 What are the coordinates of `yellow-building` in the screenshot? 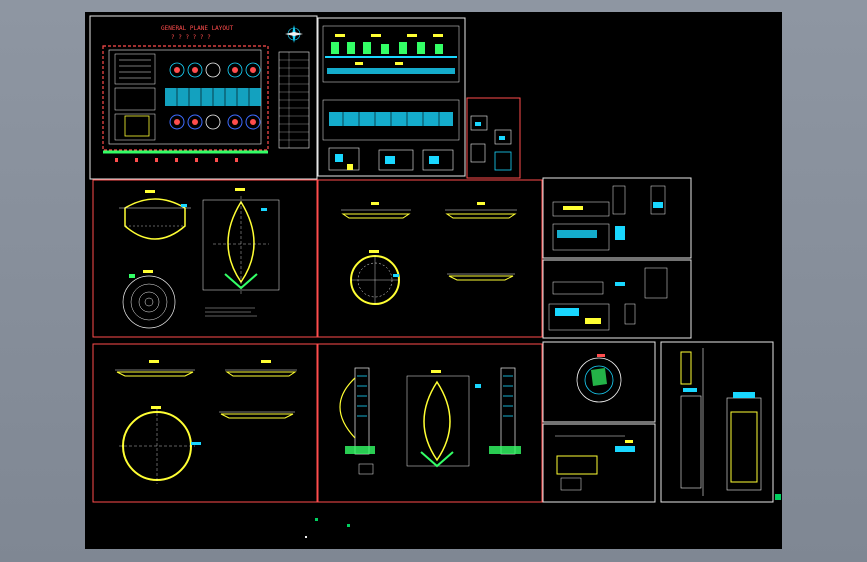 It's located at (137, 126).